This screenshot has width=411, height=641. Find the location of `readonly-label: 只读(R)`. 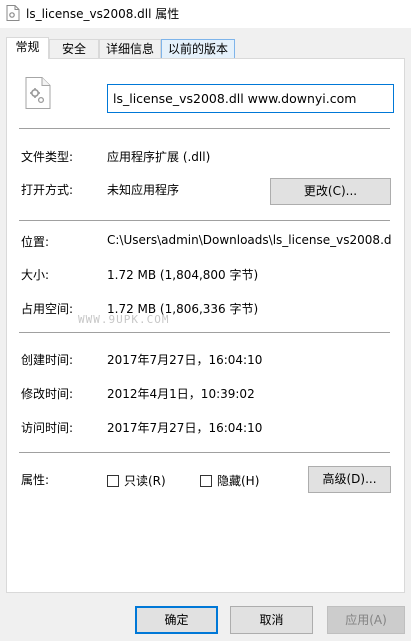

readonly-label: 只读(R) is located at coordinates (145, 481).